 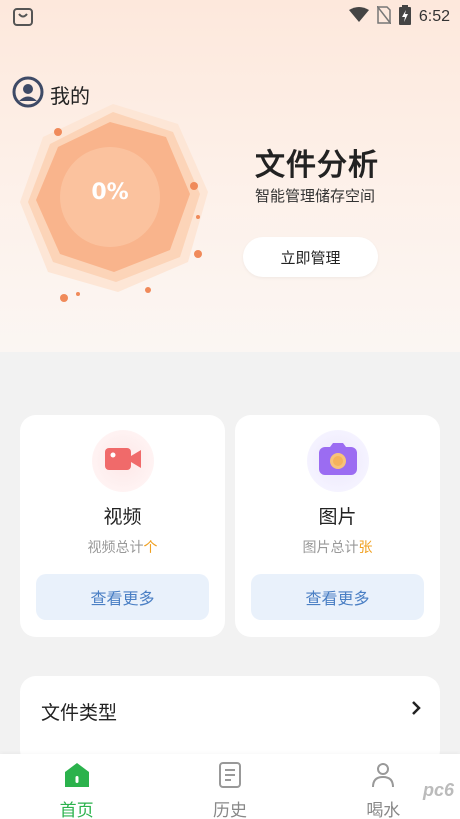 What do you see at coordinates (122, 597) in the screenshot?
I see `video-view-more-button: 查看更多` at bounding box center [122, 597].